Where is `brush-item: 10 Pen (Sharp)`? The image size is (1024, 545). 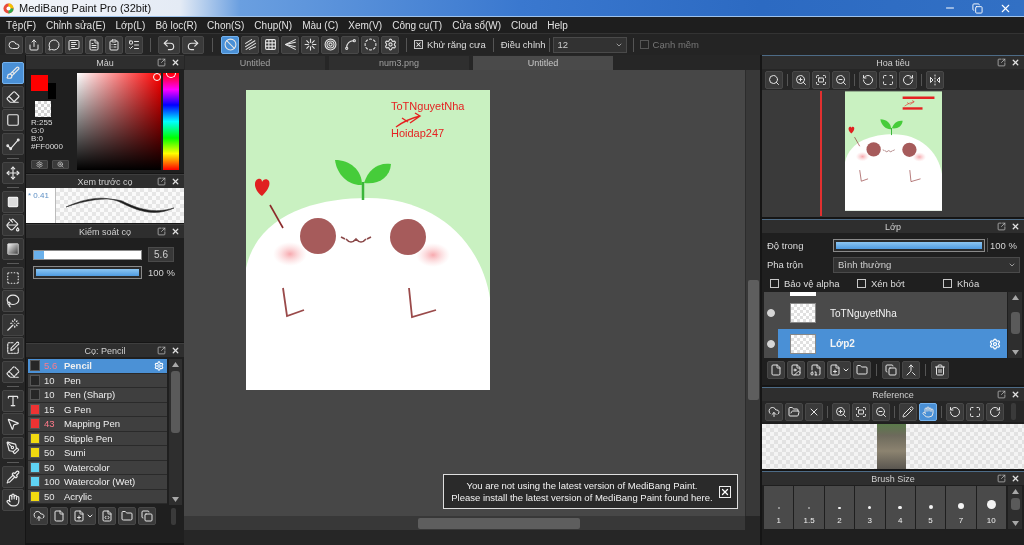 brush-item: 10 Pen (Sharp) is located at coordinates (97, 395).